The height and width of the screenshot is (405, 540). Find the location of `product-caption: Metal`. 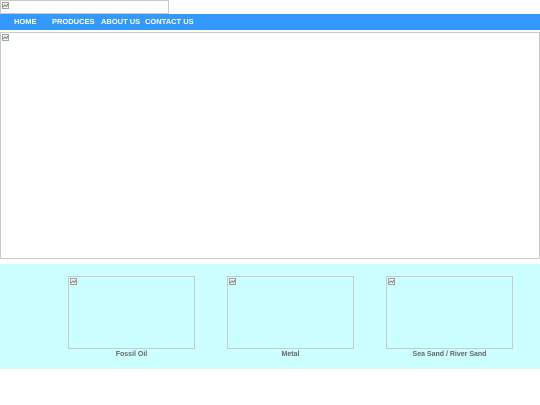

product-caption: Metal is located at coordinates (290, 354).